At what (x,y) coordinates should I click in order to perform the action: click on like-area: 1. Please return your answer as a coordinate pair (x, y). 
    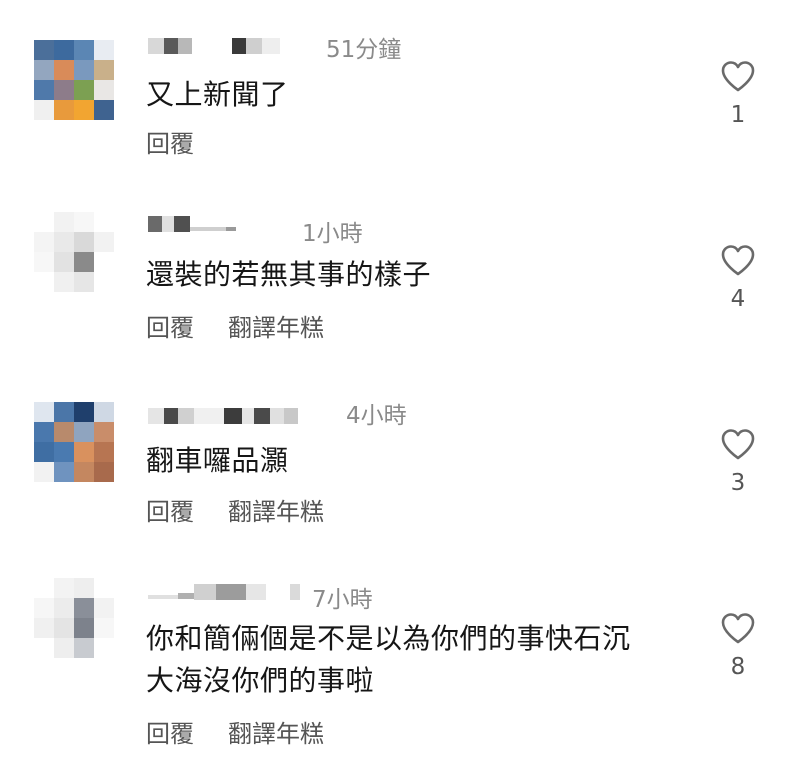
    Looking at the image, I should click on (738, 94).